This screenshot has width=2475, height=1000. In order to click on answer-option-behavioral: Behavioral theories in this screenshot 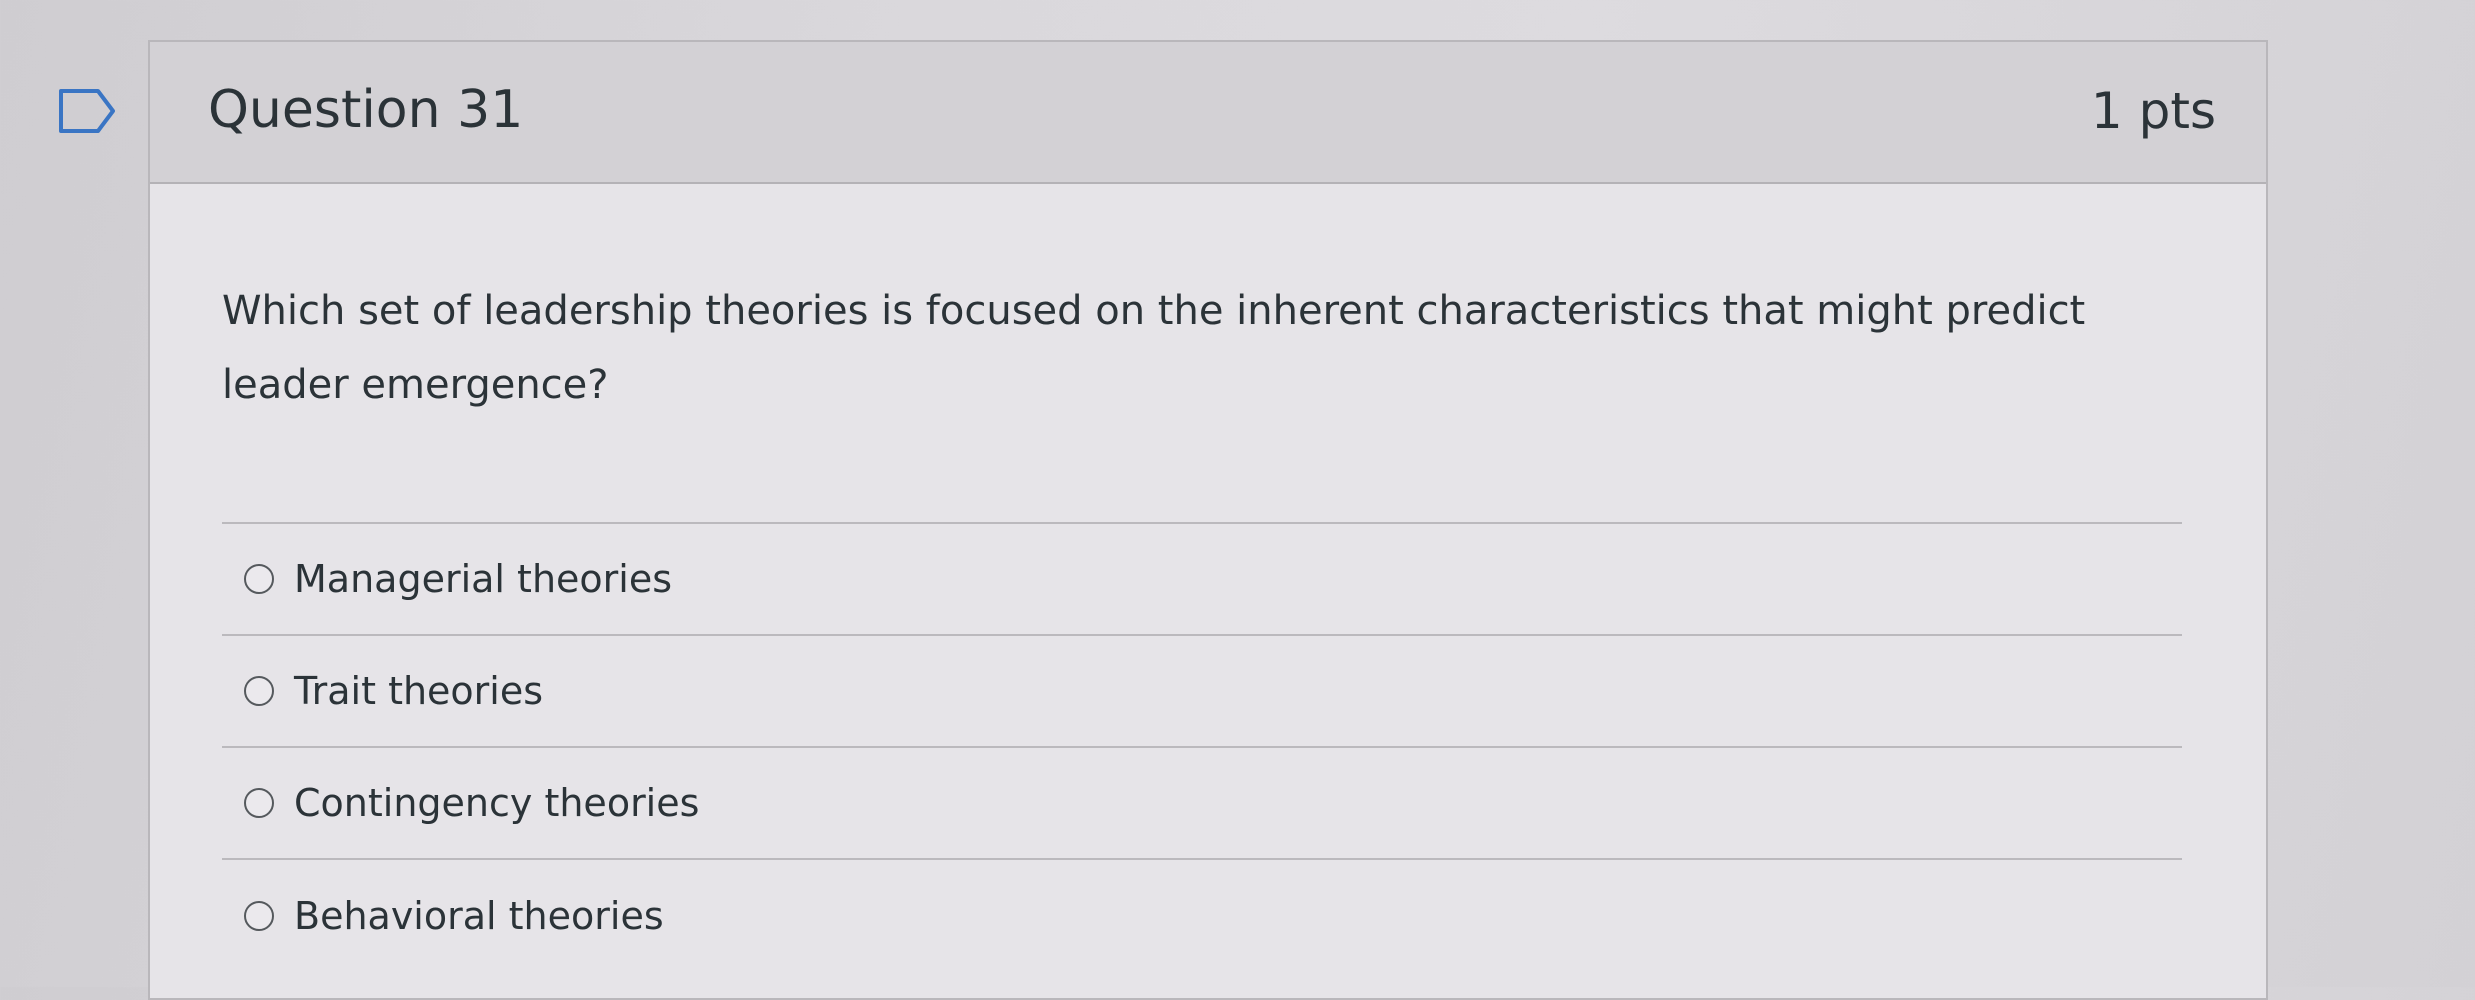, I will do `click(1202, 916)`.